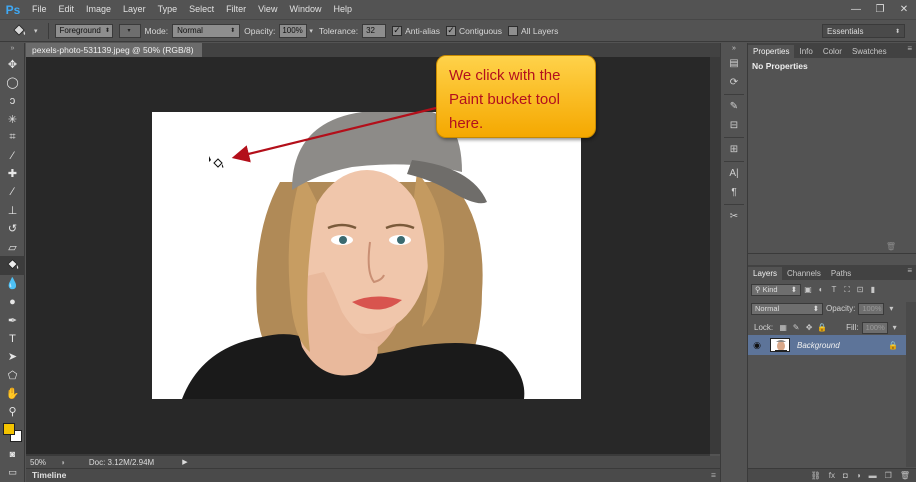  What do you see at coordinates (834, 290) in the screenshot?
I see `type-filter-icon: T` at bounding box center [834, 290].